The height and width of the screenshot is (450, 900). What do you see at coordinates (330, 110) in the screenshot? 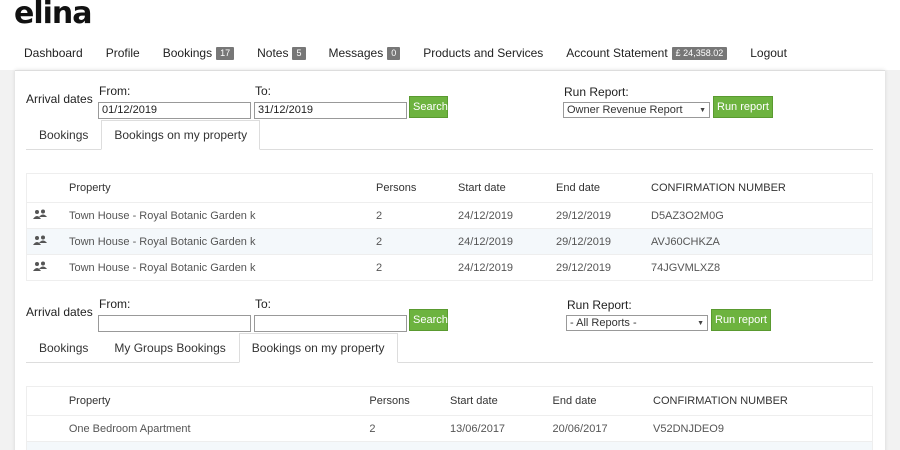
I see `to-date-input: 31/12/2019` at bounding box center [330, 110].